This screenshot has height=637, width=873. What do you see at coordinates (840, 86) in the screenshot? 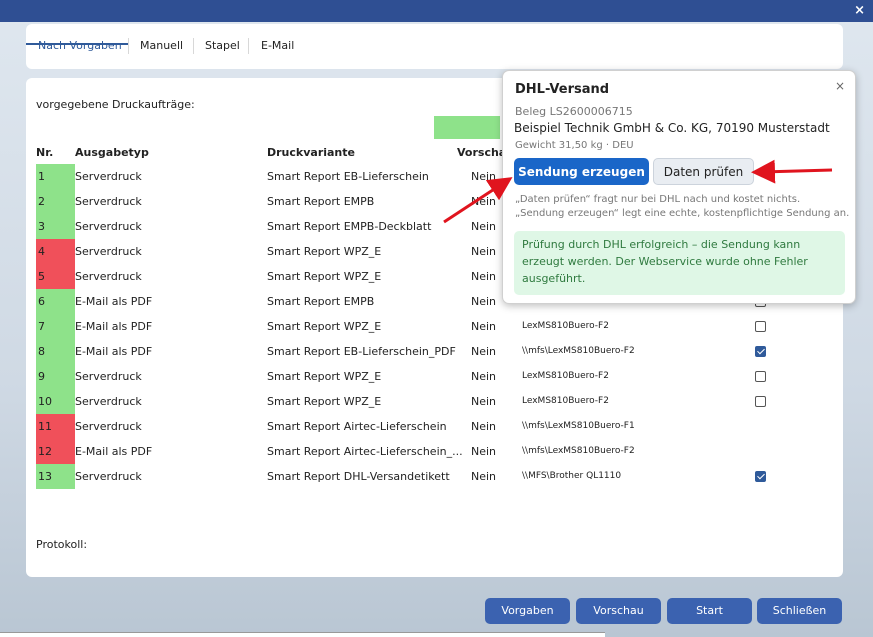
I see `popup-close-icon: ×` at bounding box center [840, 86].